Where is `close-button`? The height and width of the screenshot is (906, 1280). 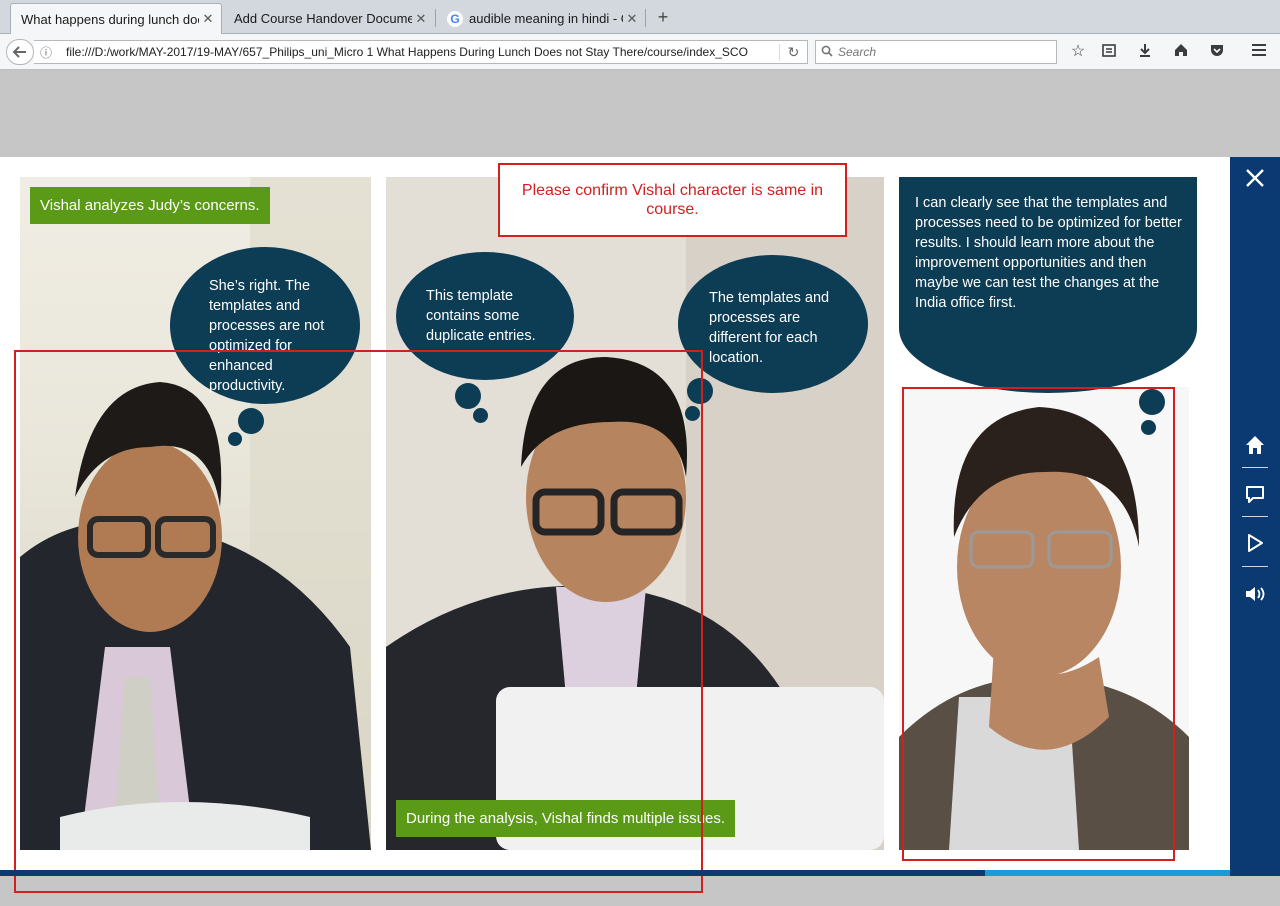
close-button is located at coordinates (1255, 178).